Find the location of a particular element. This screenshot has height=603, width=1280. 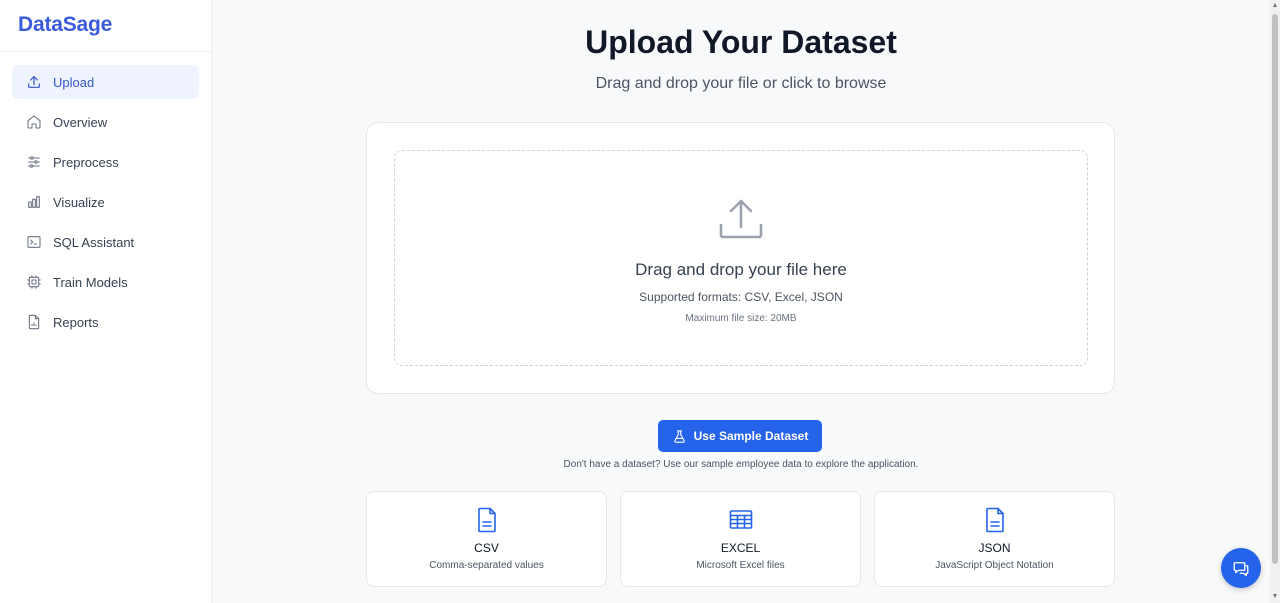

use-sample-dataset-button: Use Sample Dataset is located at coordinates (740, 436).